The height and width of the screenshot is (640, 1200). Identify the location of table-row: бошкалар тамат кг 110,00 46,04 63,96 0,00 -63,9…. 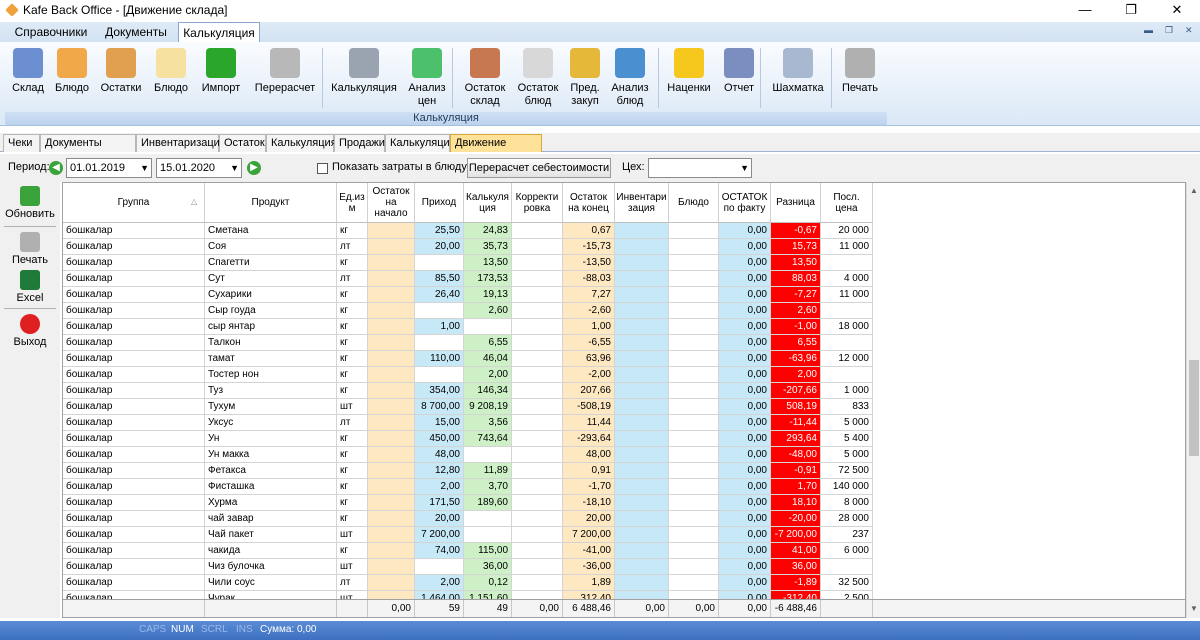
(468, 359).